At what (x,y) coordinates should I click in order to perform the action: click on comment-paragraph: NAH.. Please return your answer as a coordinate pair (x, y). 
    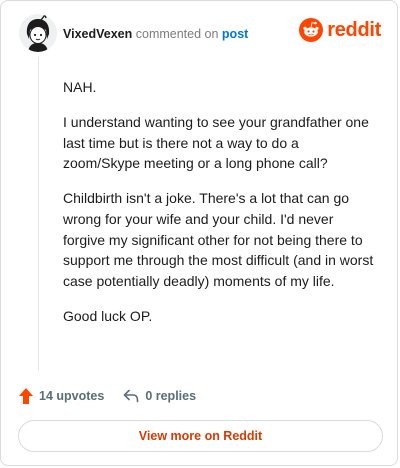
    Looking at the image, I should click on (80, 87).